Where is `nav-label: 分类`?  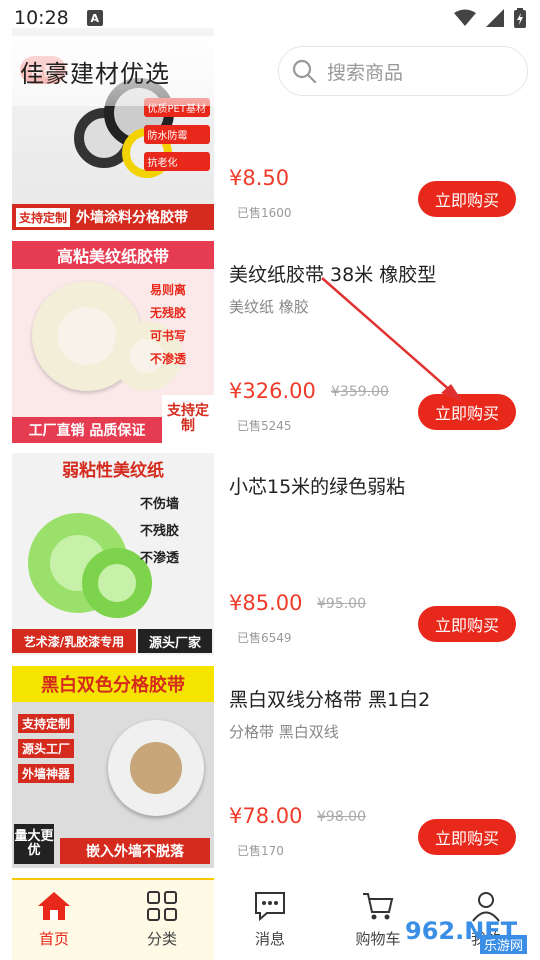
nav-label: 分类 is located at coordinates (161, 939).